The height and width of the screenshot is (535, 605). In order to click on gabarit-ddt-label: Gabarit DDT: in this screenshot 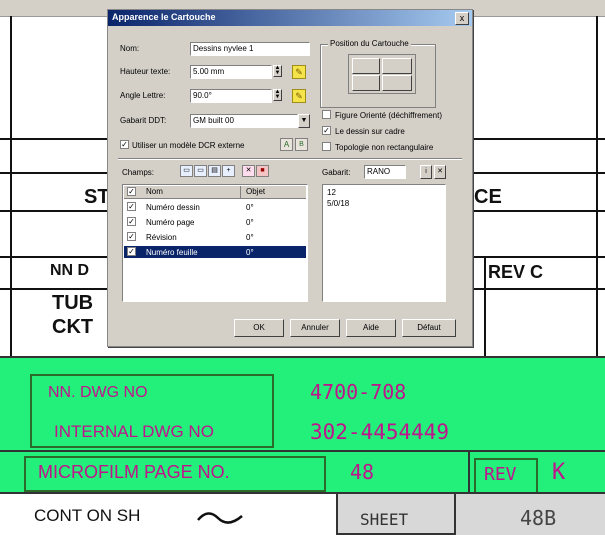, I will do `click(143, 120)`.